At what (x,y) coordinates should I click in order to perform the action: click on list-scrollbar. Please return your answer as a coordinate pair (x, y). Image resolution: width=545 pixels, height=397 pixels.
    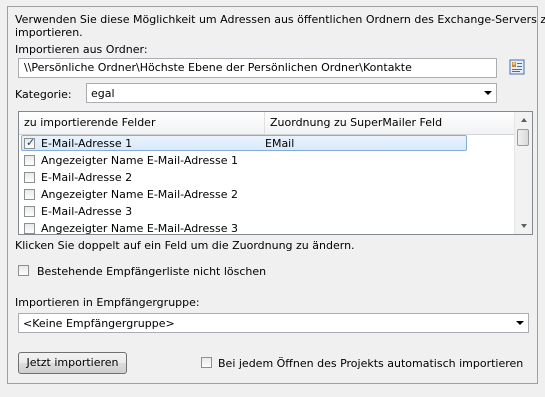
    Looking at the image, I should click on (523, 173).